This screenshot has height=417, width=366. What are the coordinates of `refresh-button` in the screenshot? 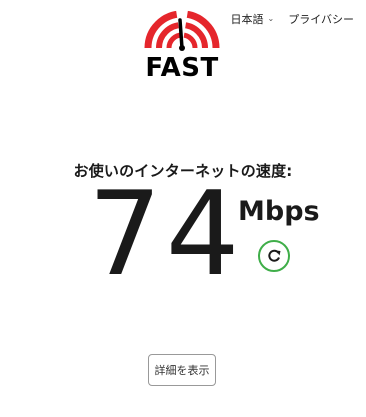 It's located at (274, 256).